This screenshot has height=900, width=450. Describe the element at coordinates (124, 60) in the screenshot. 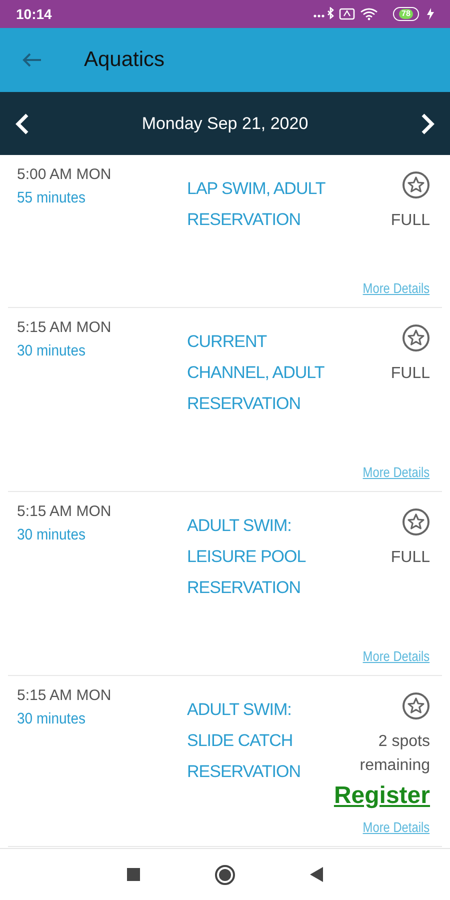

I see `screen-title: Aquatics` at that location.